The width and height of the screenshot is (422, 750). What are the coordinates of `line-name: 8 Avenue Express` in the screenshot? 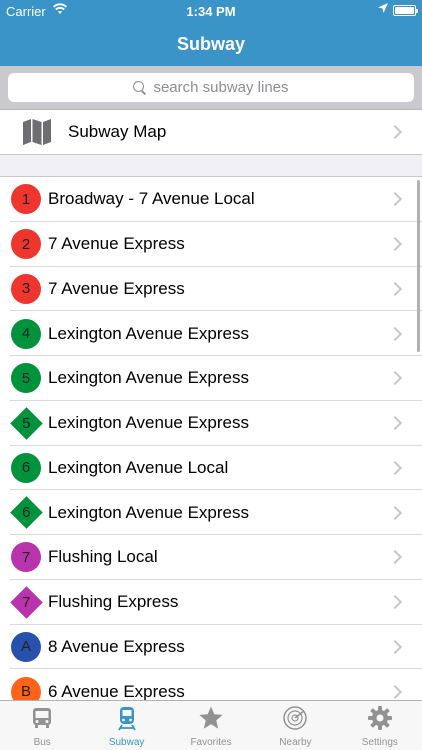 It's located at (116, 646).